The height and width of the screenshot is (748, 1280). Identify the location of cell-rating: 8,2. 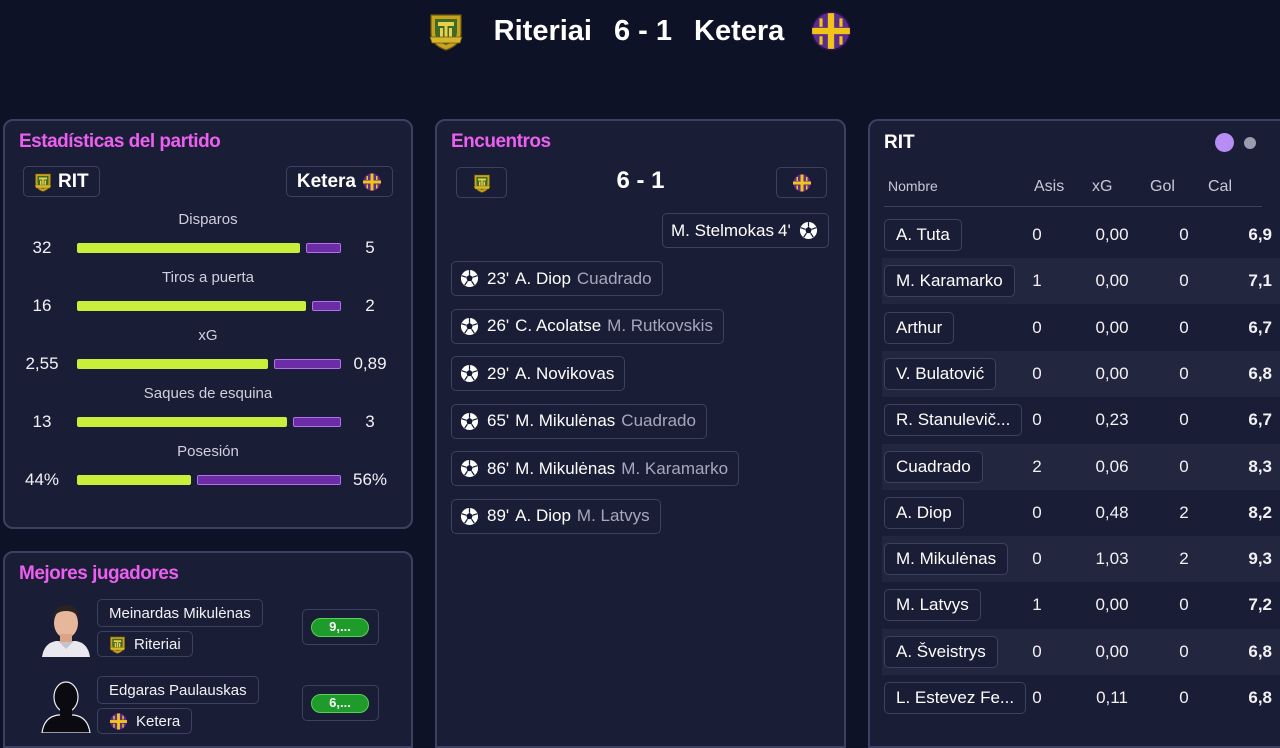
(1260, 512).